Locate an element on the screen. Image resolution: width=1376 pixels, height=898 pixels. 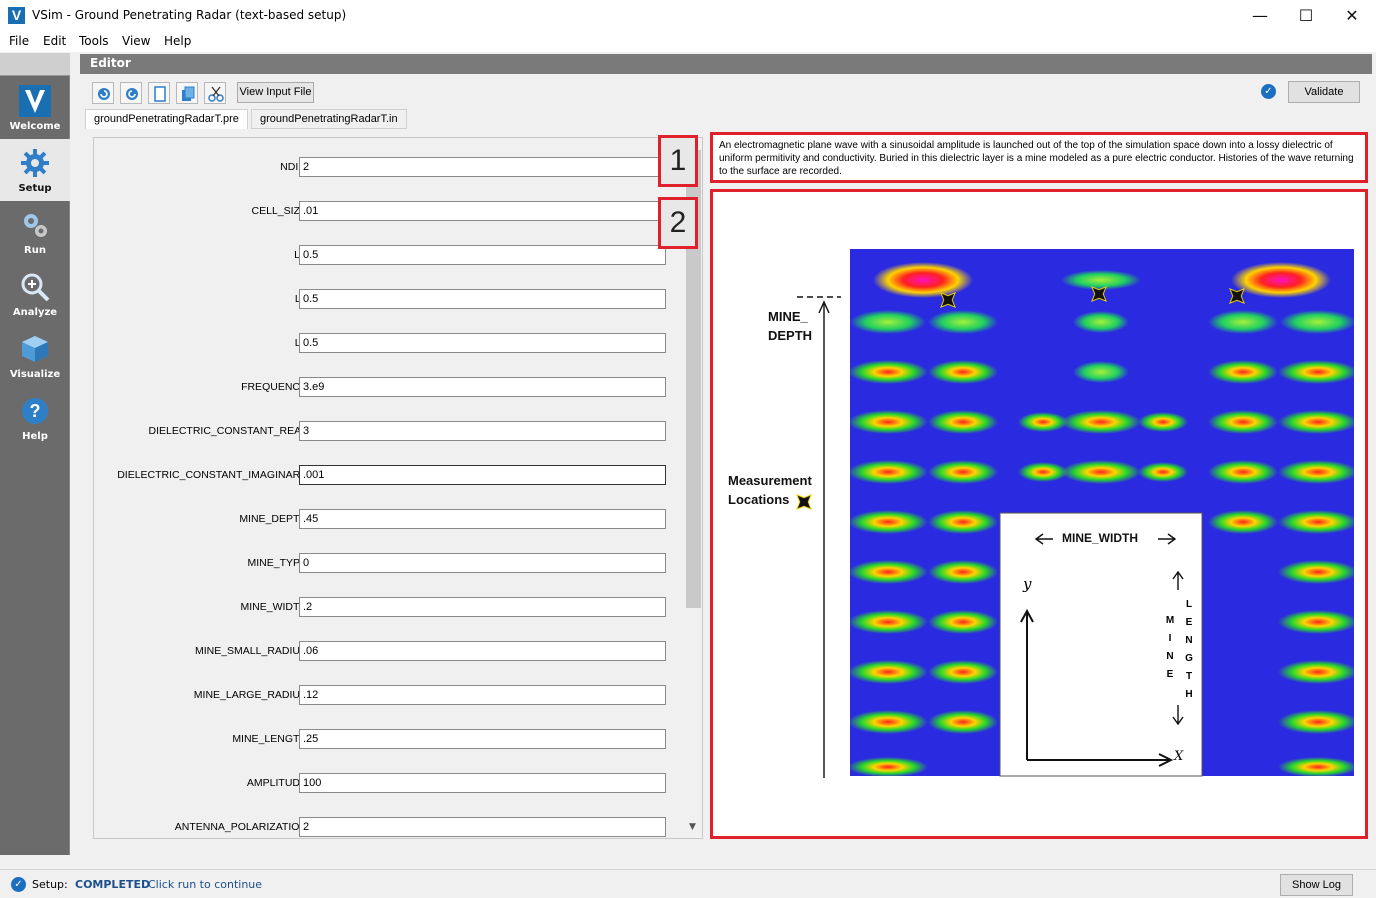
vsim-logo-icon: V is located at coordinates (16, 15).